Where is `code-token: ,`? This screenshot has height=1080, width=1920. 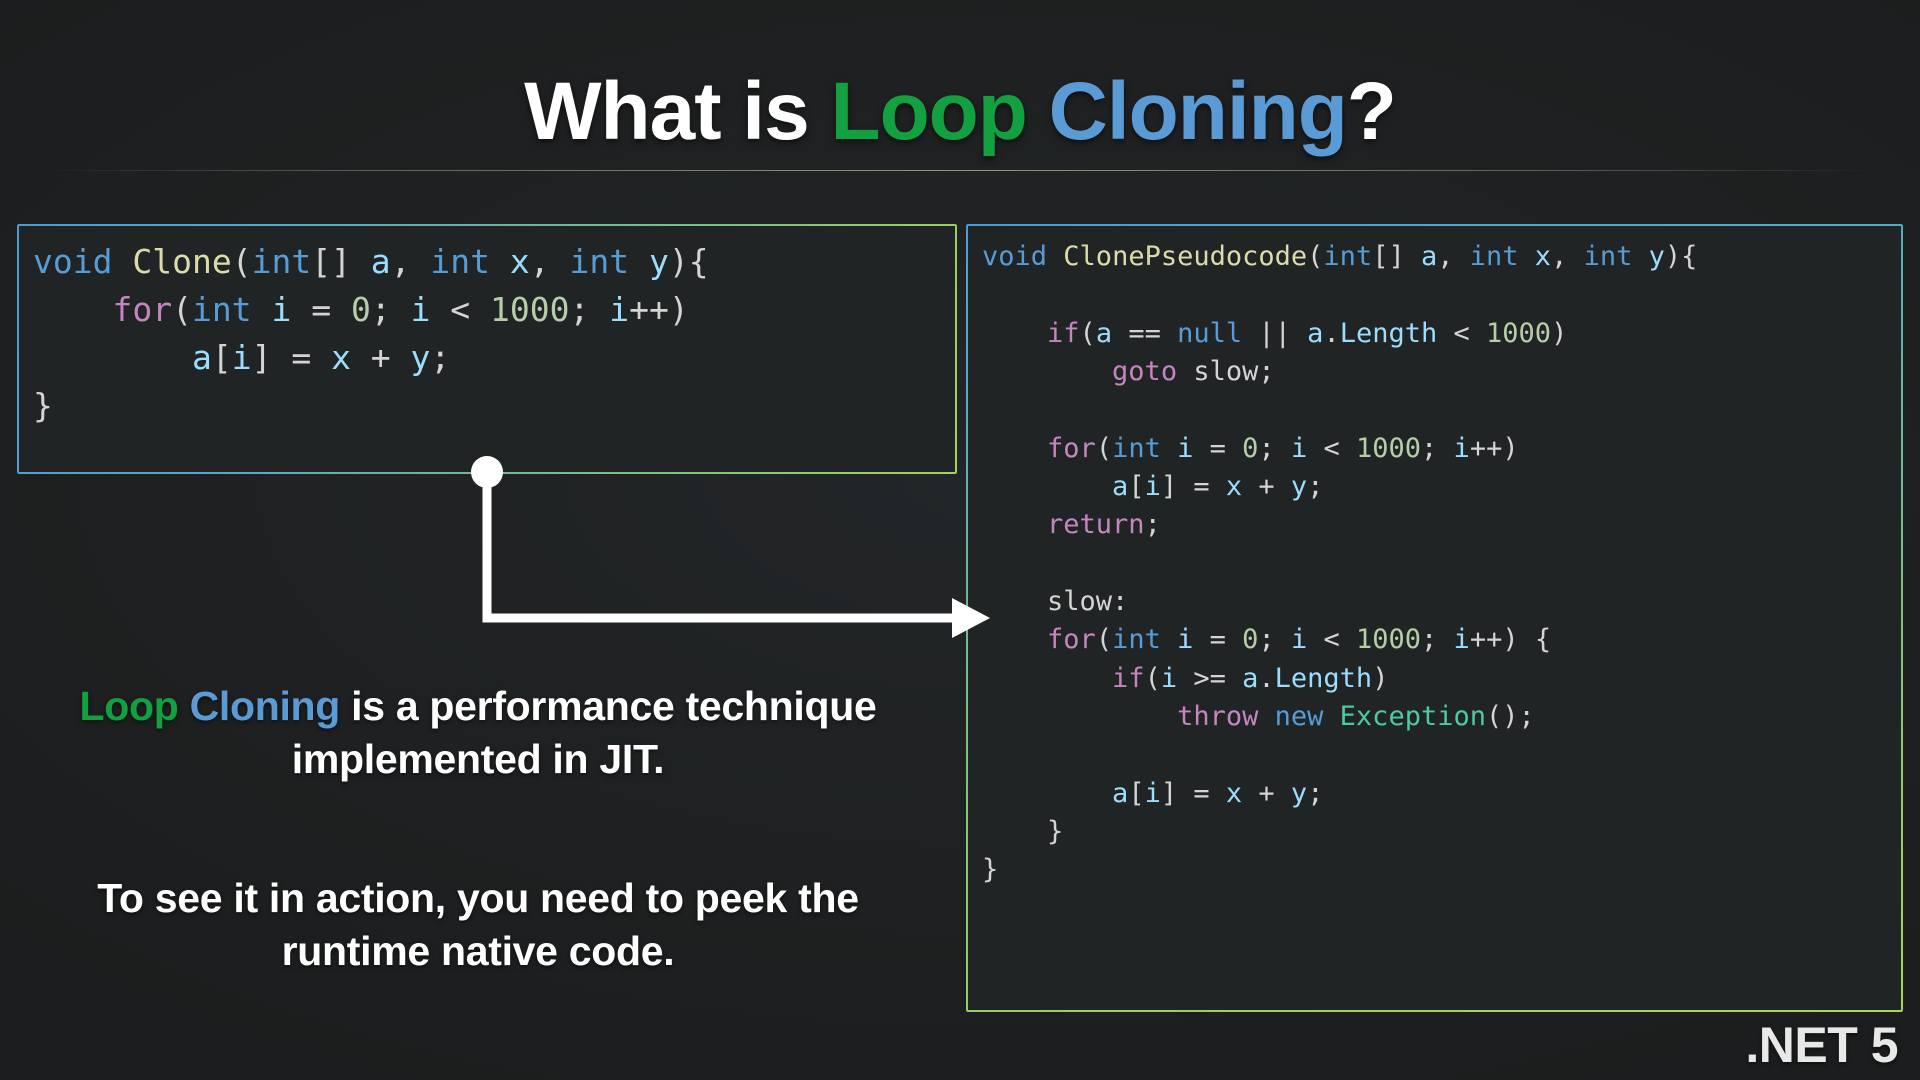 code-token: , is located at coordinates (1453, 256).